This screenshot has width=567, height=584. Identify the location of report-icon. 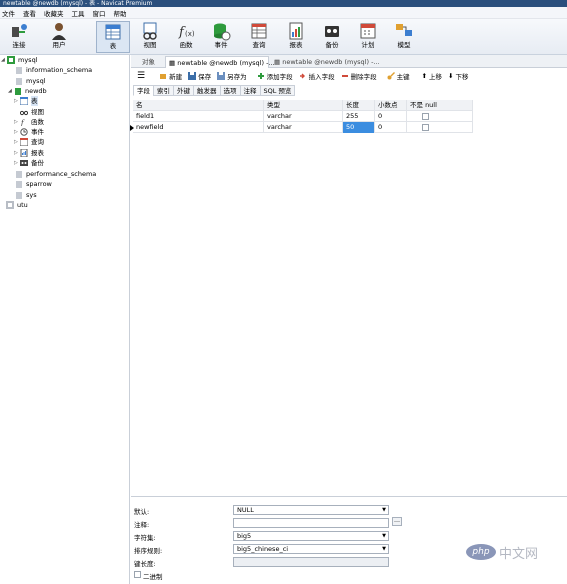
(24, 153).